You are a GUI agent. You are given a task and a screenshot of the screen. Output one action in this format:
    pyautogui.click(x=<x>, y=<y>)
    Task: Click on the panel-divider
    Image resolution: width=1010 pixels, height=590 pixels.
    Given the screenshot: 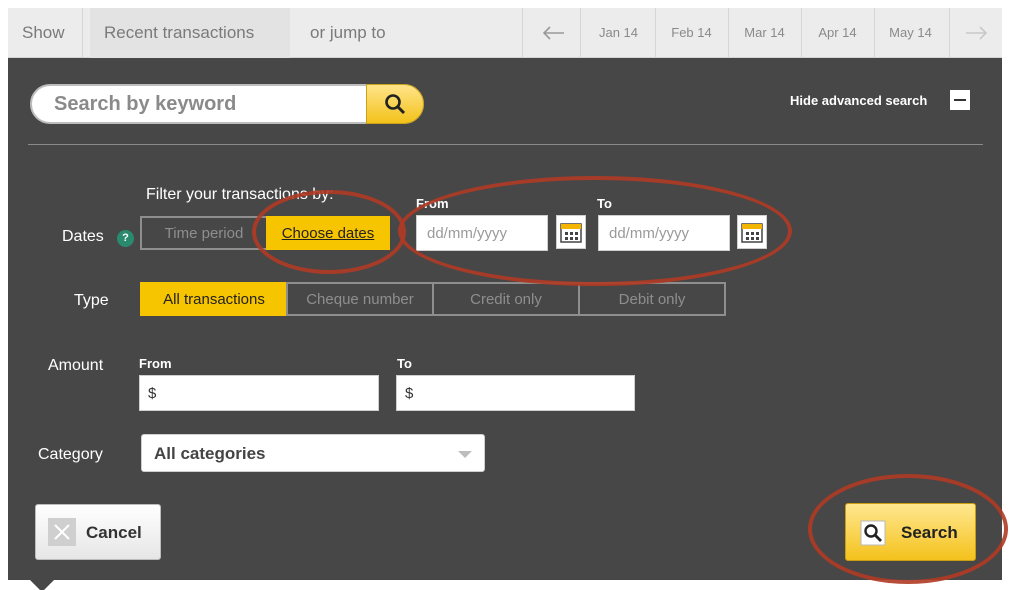 What is the action you would take?
    pyautogui.click(x=505, y=144)
    